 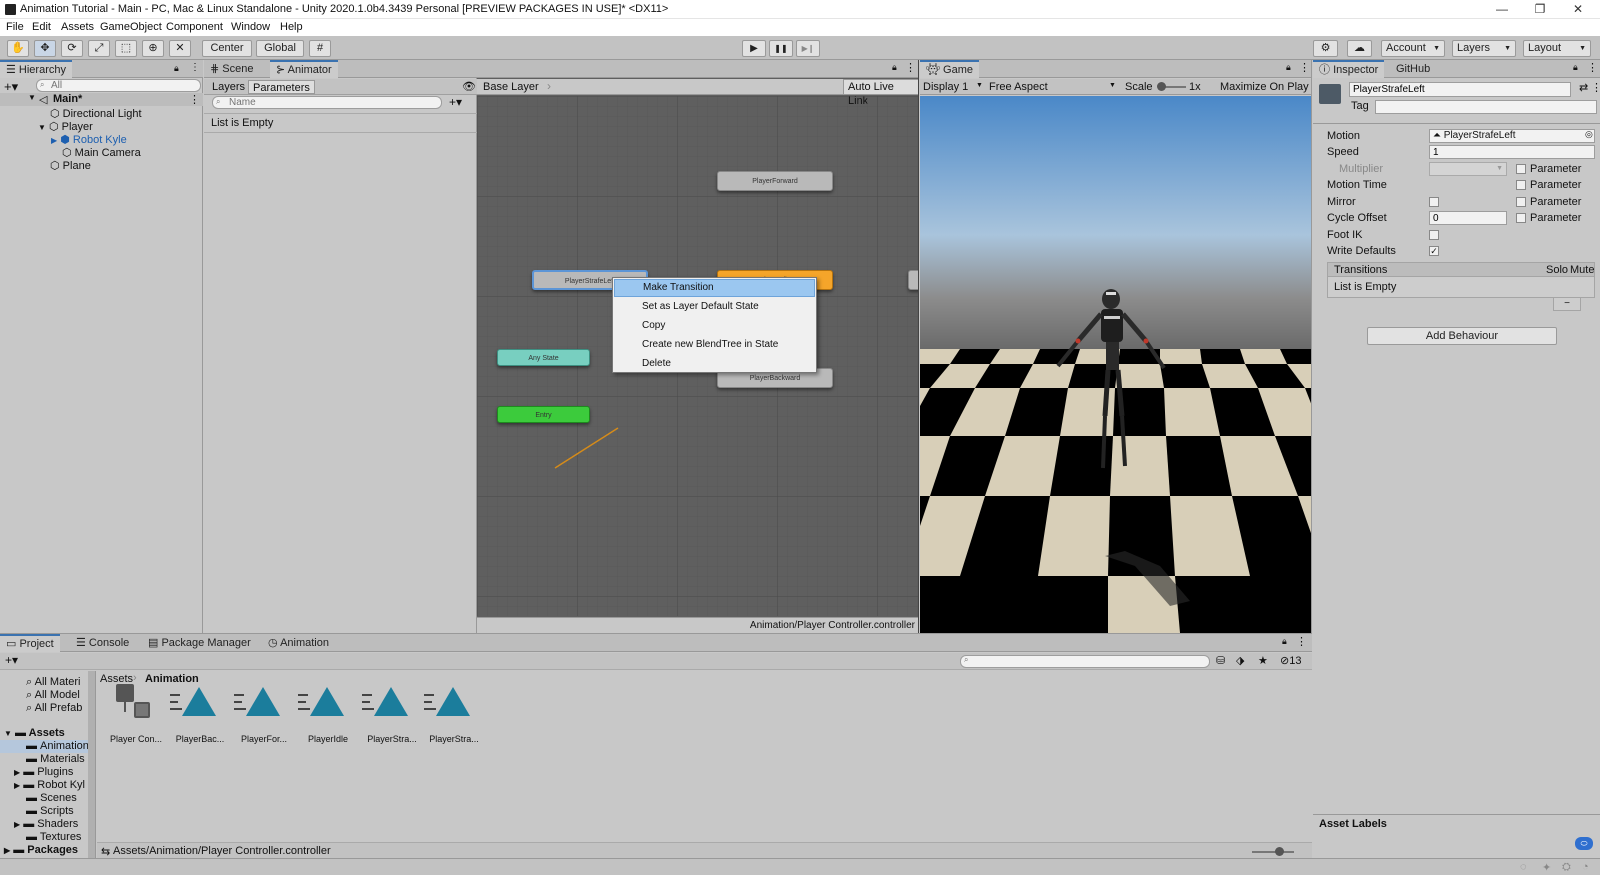 What do you see at coordinates (1434, 251) in the screenshot?
I see `write-defaults-checkbox: ✓` at bounding box center [1434, 251].